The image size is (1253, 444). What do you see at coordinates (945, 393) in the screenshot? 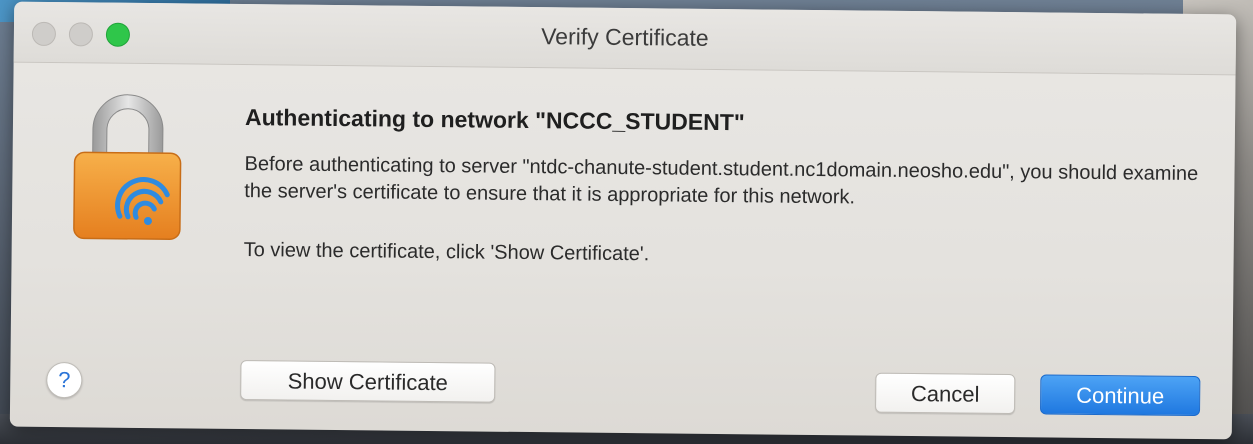
I see `cancel-button: Cancel` at bounding box center [945, 393].